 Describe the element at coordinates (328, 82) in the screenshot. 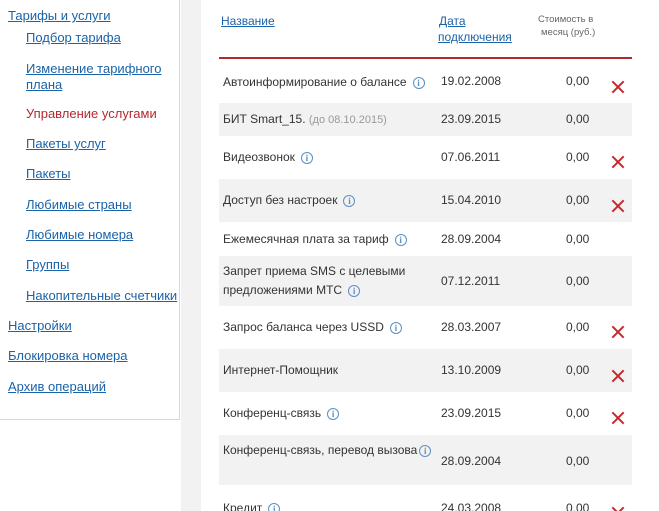

I see `service-name: Автоинформирование о балансе i` at that location.